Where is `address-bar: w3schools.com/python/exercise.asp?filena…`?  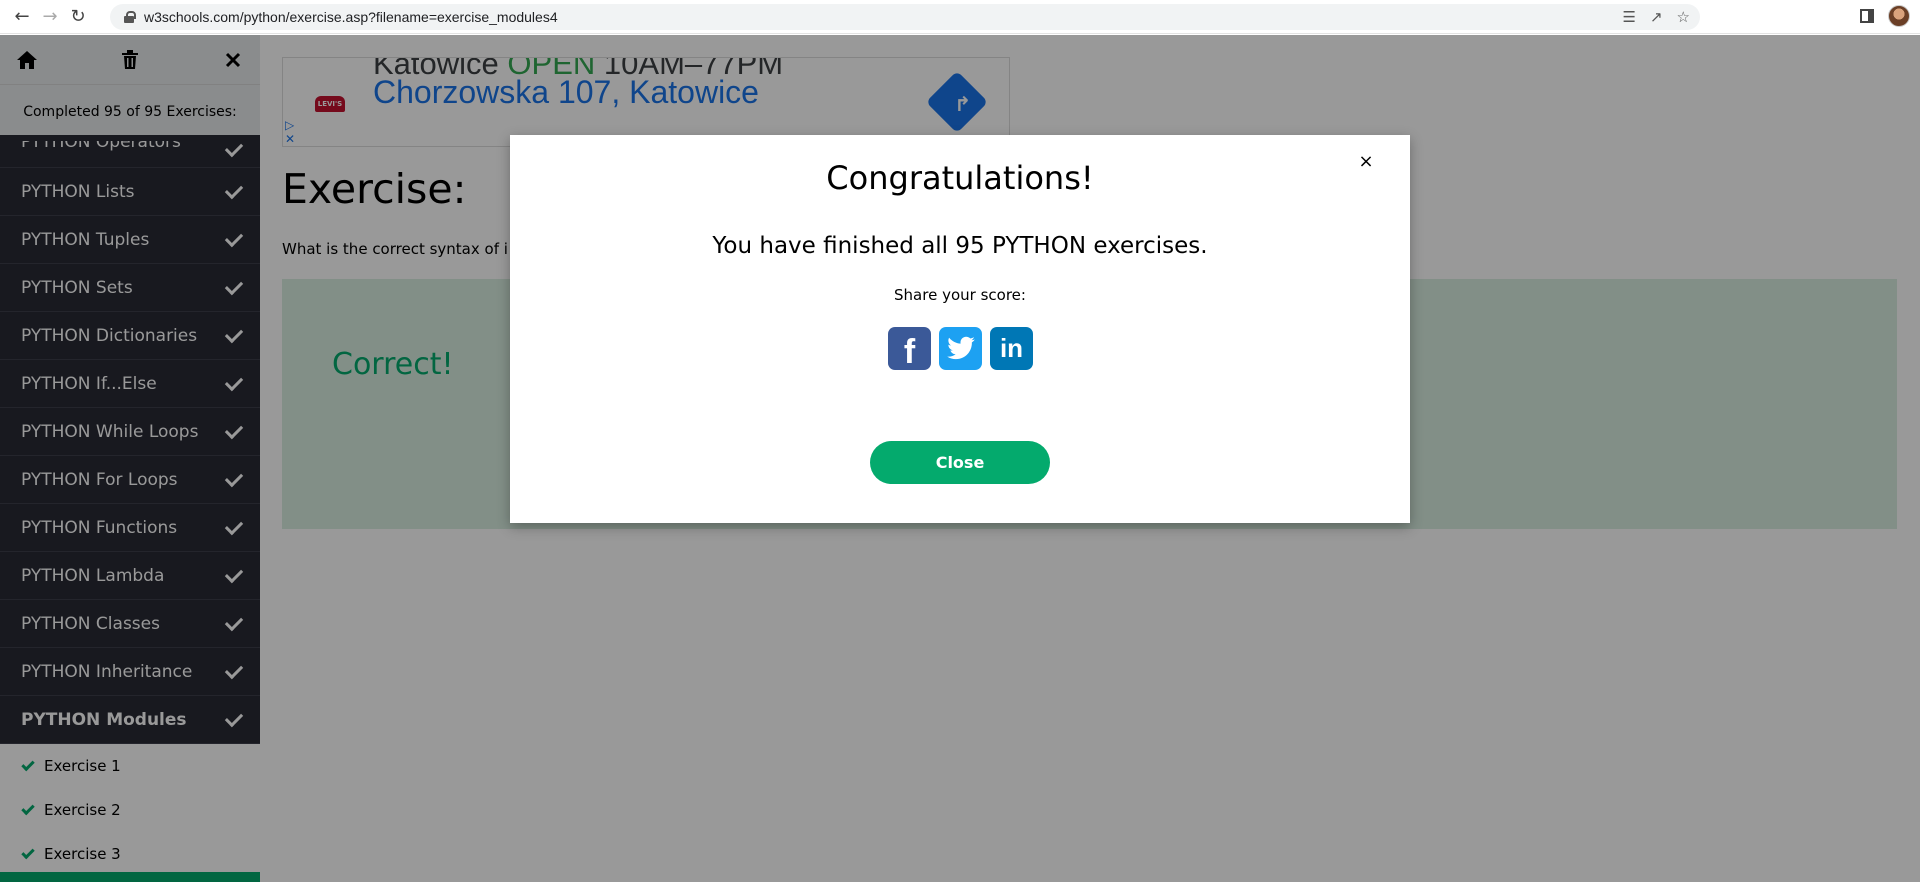
address-bar: w3schools.com/python/exercise.asp?filena… is located at coordinates (905, 17).